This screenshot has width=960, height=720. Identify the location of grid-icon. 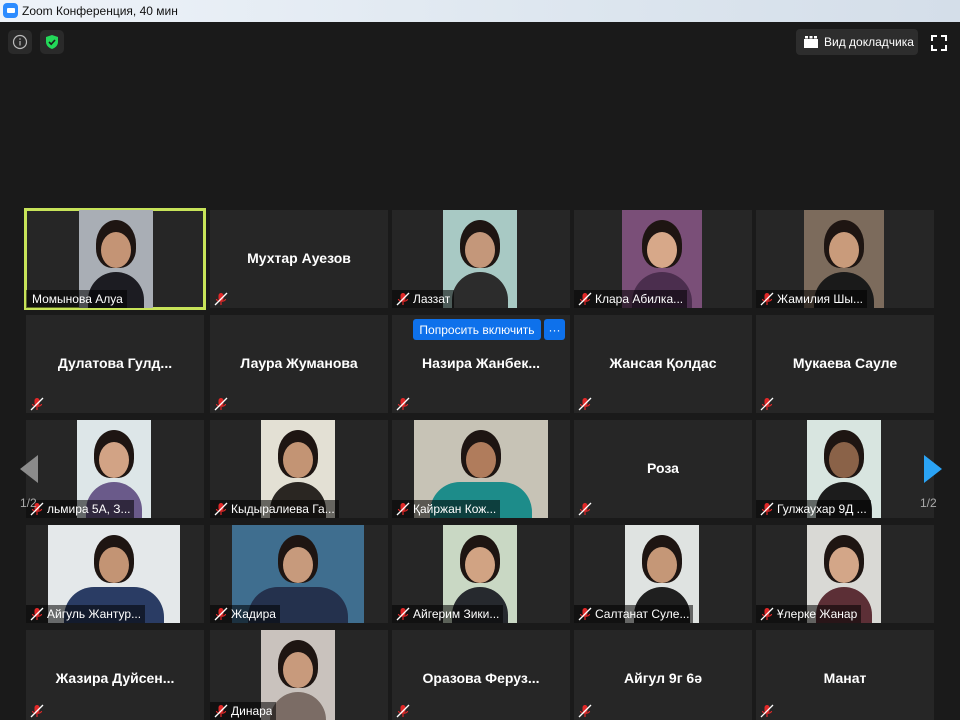
(811, 42).